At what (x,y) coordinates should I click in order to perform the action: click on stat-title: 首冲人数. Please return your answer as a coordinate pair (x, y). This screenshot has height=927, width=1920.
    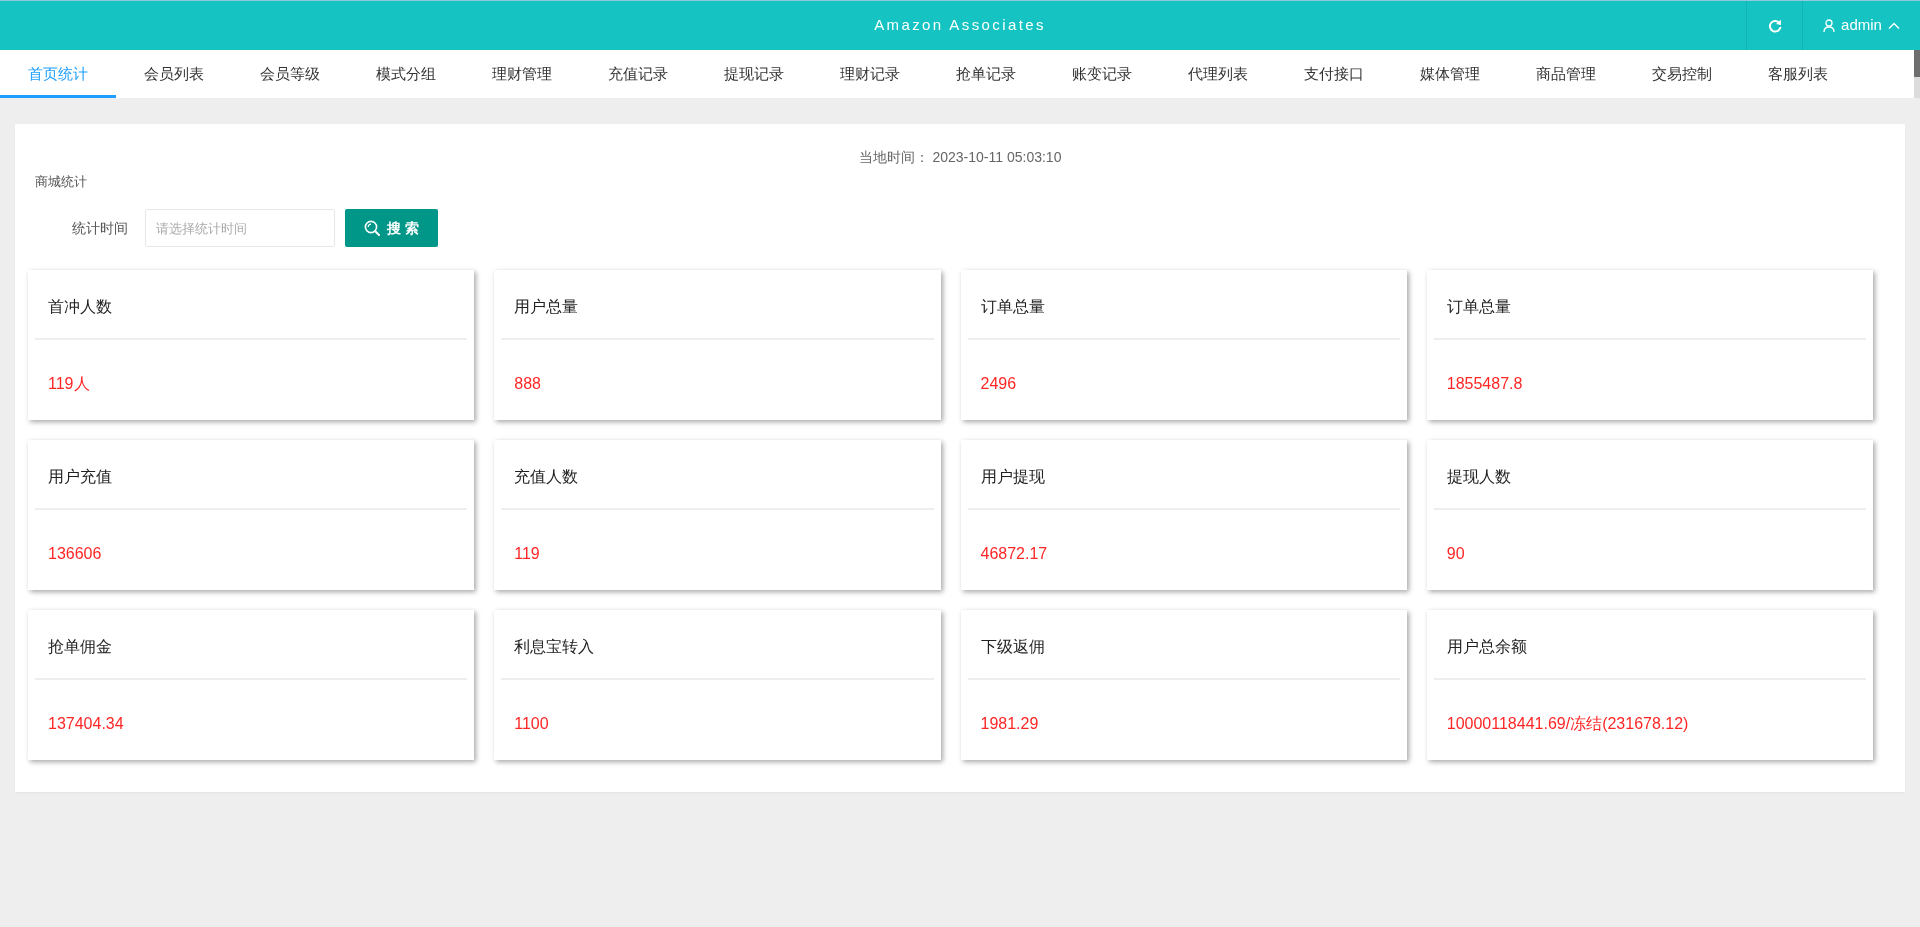
    Looking at the image, I should click on (80, 307).